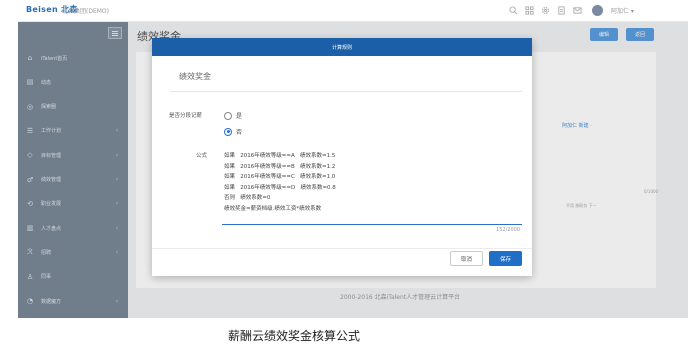  Describe the element at coordinates (346, 91) in the screenshot. I see `divider` at that location.